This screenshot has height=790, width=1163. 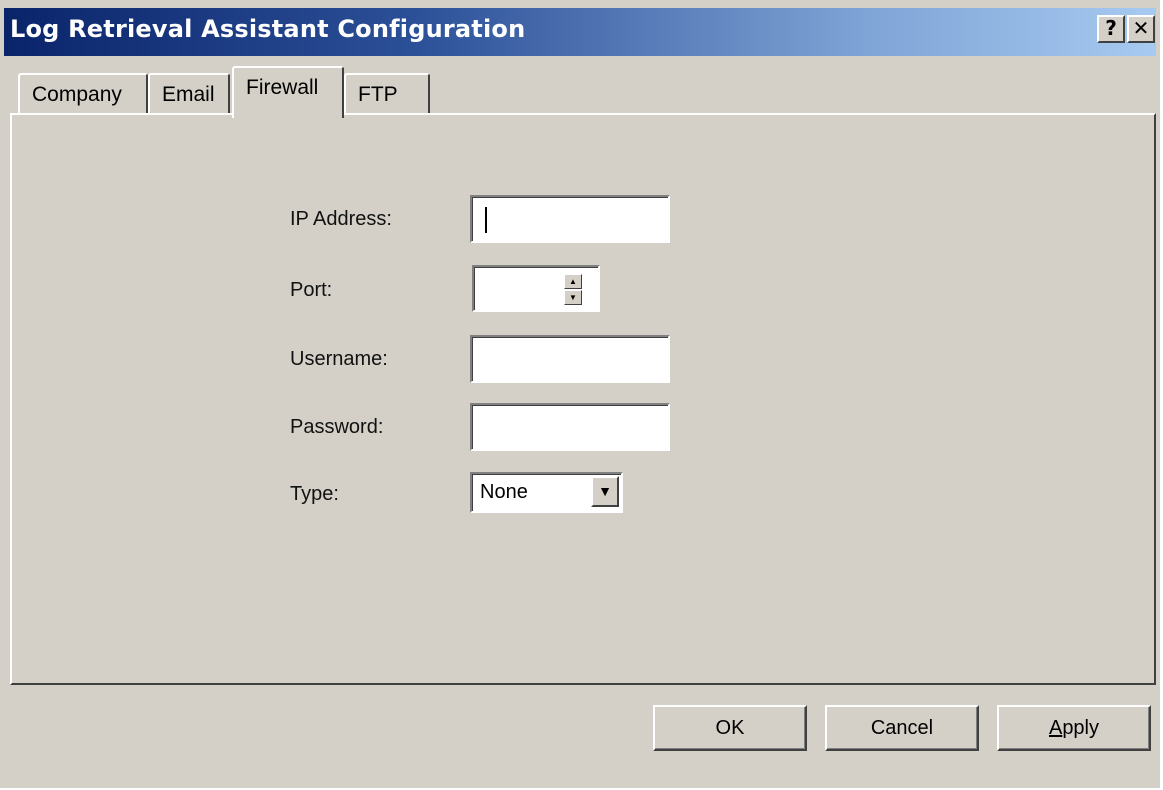 I want to click on type-selected-value: None, so click(x=504, y=492).